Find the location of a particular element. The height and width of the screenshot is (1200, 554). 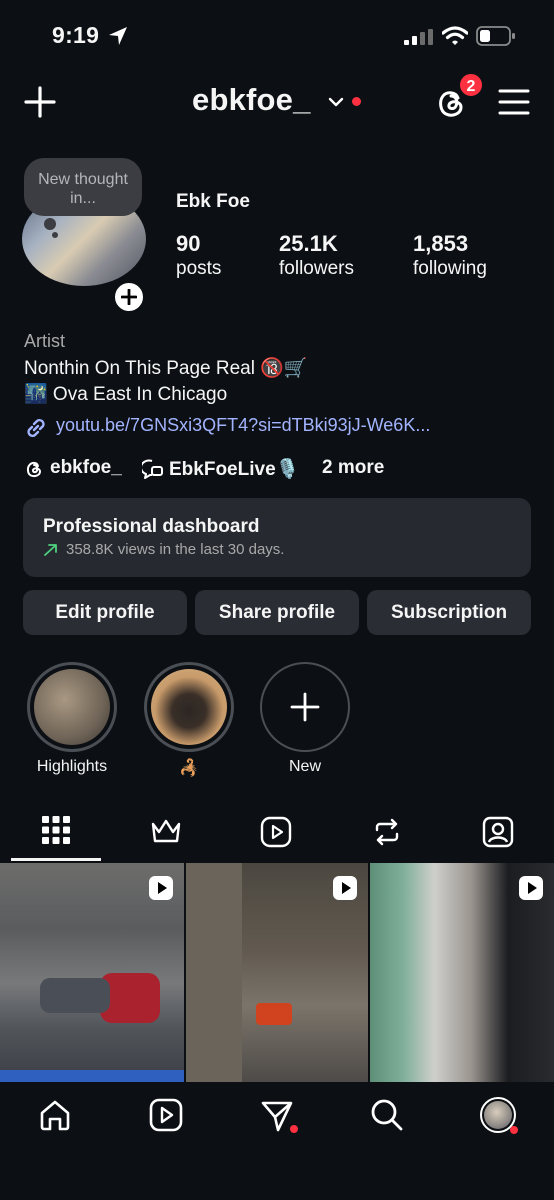

direct-messages-icon is located at coordinates (277, 1116).